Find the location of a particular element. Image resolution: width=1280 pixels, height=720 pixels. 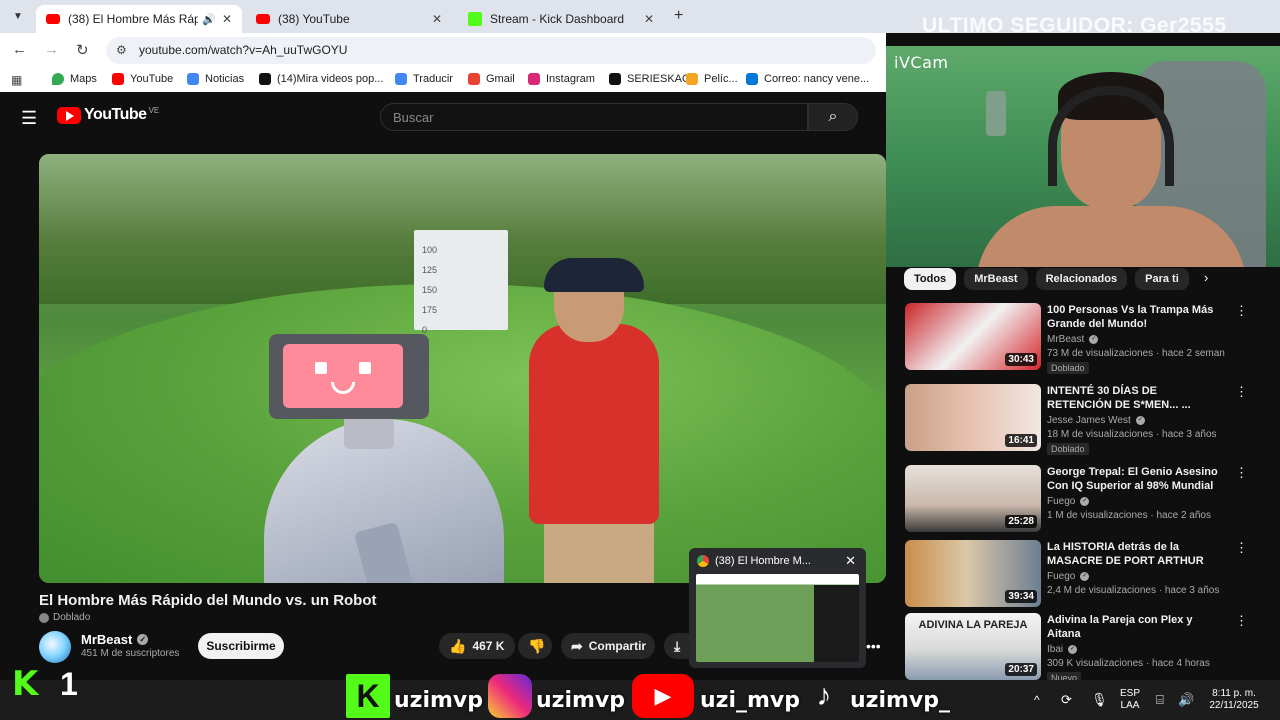

video-thumbnail: 39:34 is located at coordinates (973, 573).